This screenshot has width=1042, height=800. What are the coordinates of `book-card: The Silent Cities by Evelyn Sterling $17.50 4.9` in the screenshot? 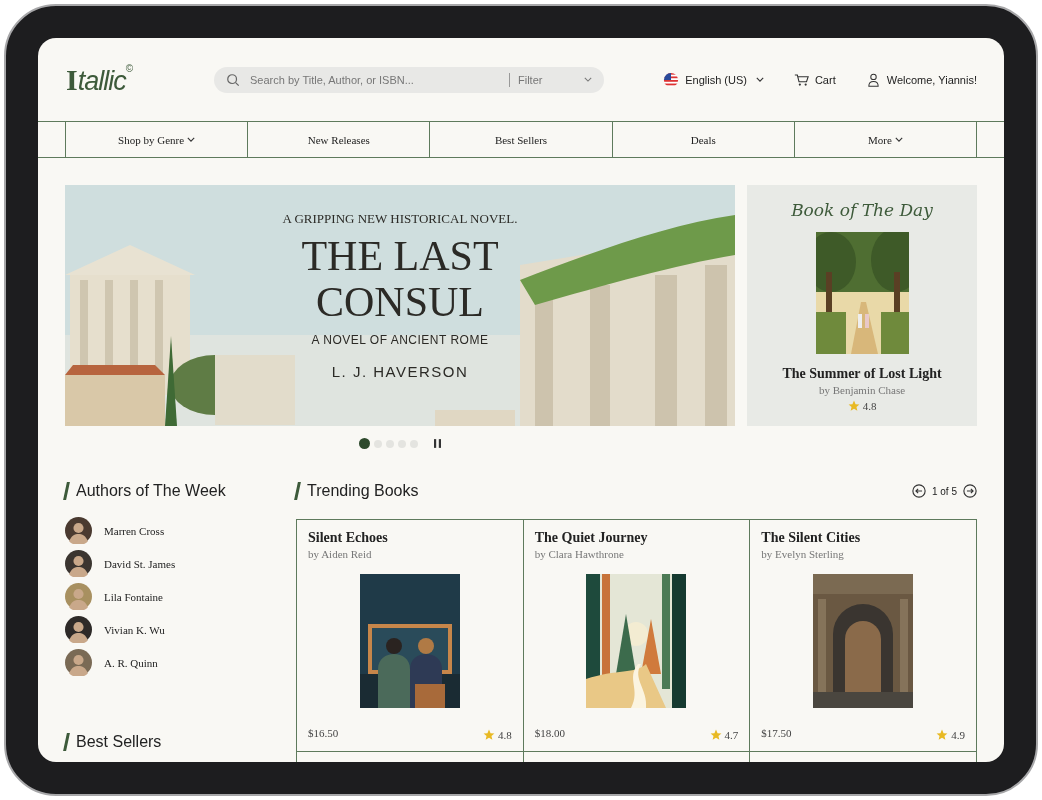 It's located at (863, 636).